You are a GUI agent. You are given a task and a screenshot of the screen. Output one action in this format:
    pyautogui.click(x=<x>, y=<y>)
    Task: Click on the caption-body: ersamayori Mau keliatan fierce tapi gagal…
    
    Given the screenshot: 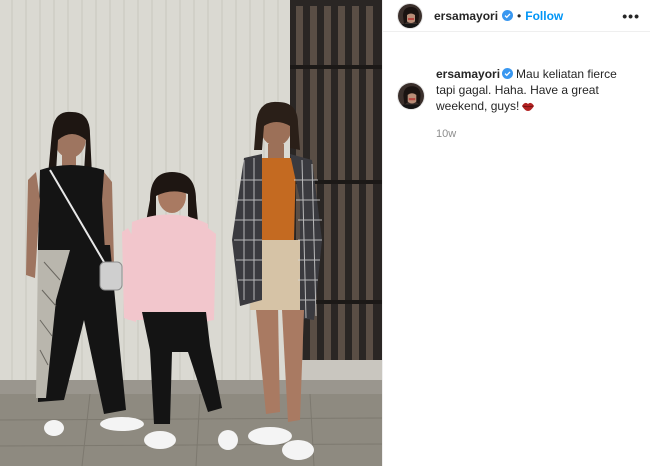 What is the action you would take?
    pyautogui.click(x=536, y=91)
    